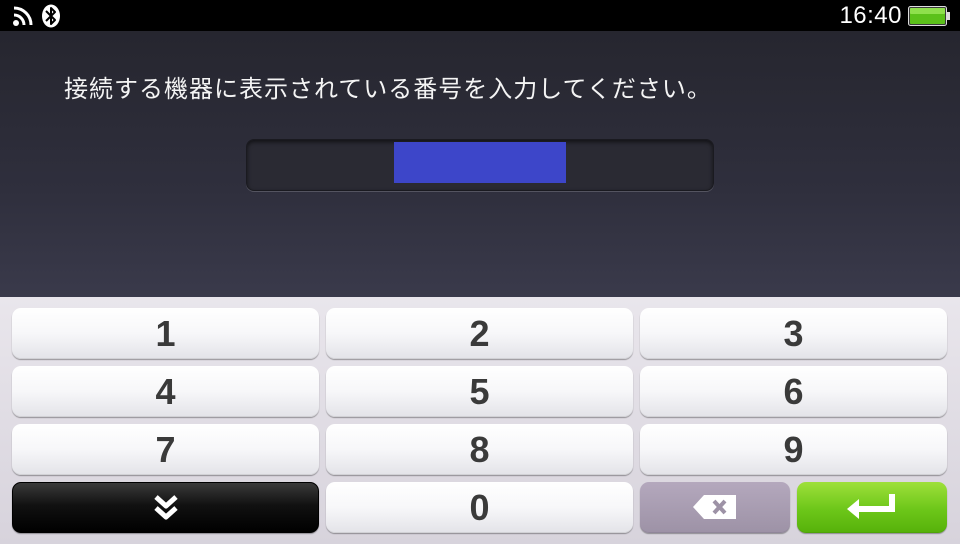  I want to click on status-bar: 16:40, so click(480, 15).